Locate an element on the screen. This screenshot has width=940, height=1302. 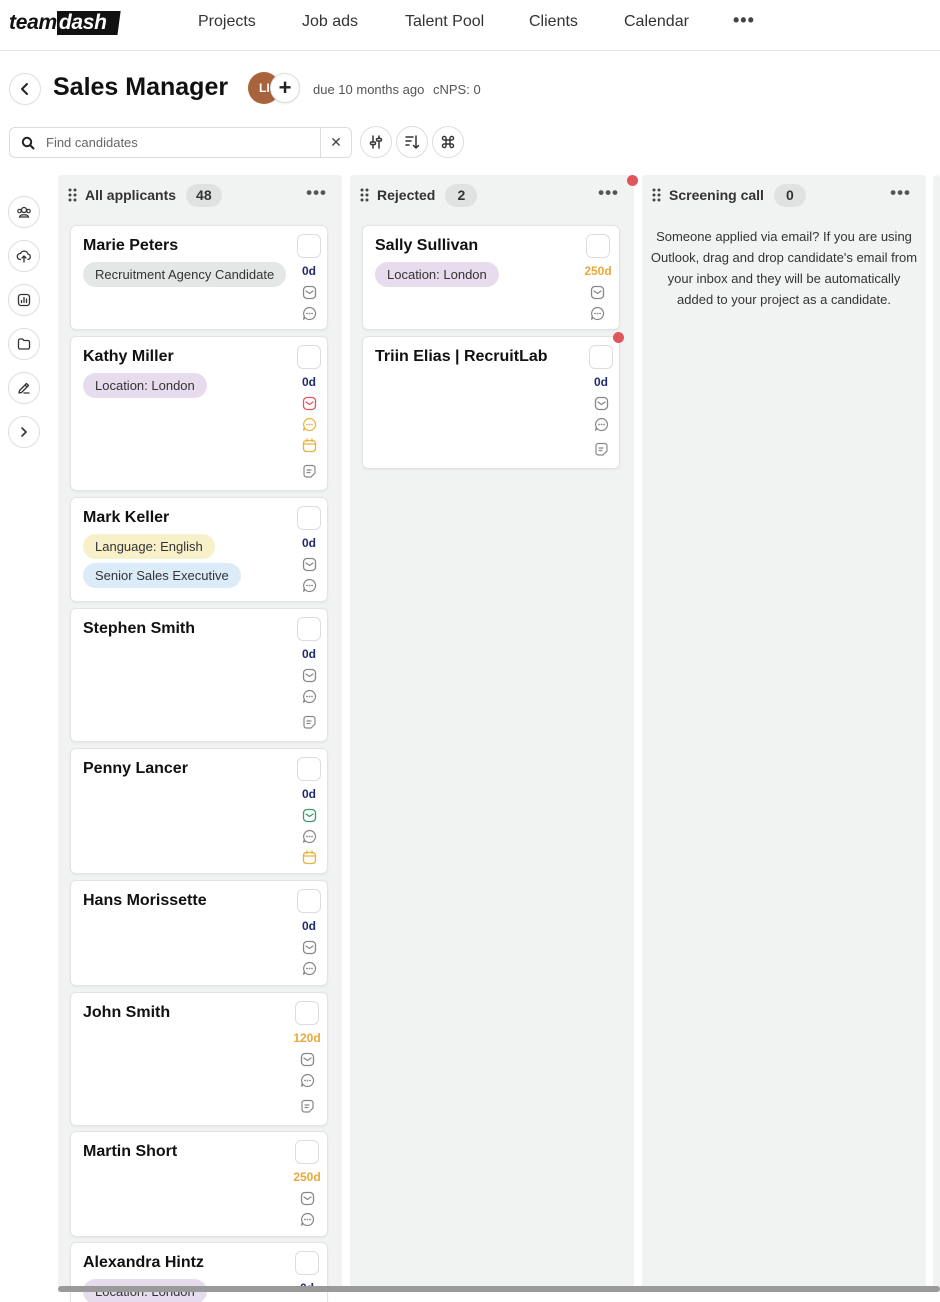
nav-more-button: ••• is located at coordinates (744, 20).